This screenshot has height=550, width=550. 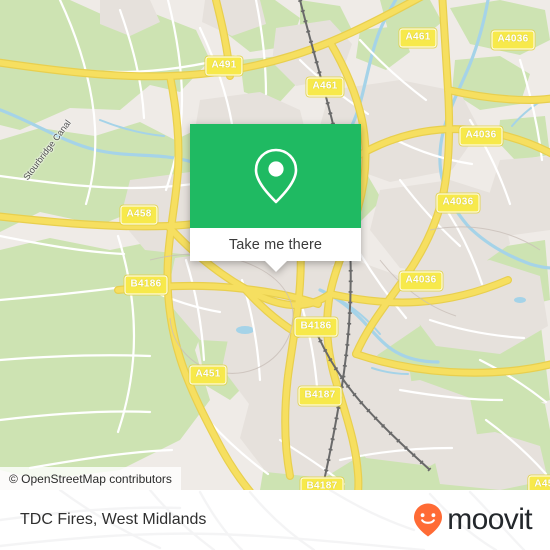 I want to click on take-me-there-label: Take me there, so click(x=275, y=244).